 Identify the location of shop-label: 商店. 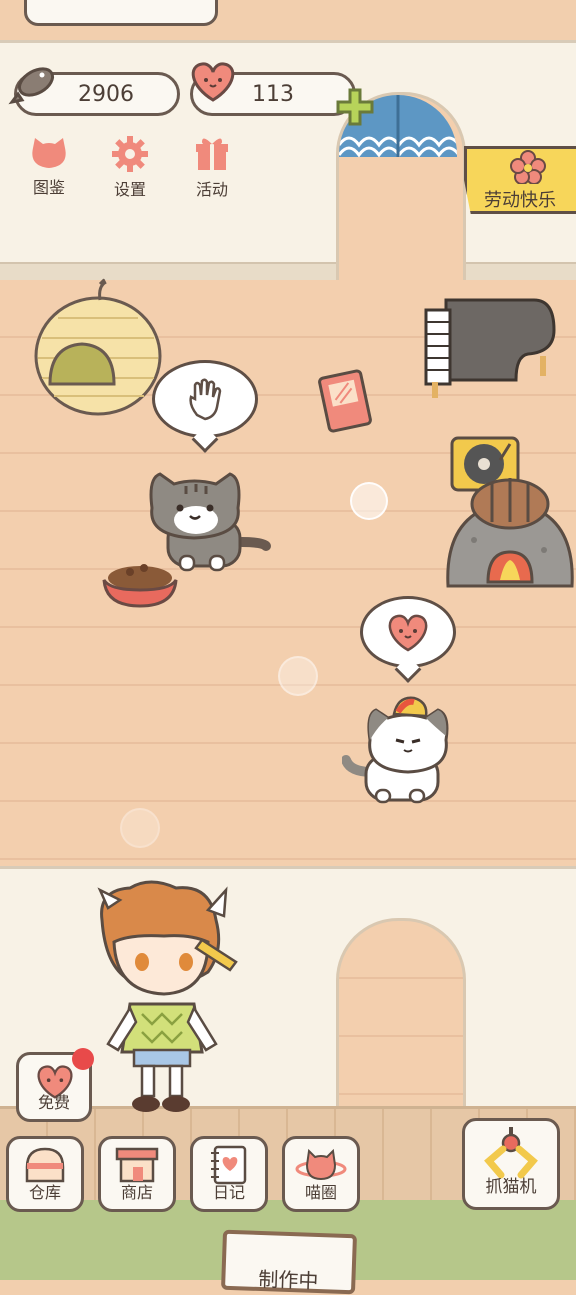
(136, 1192).